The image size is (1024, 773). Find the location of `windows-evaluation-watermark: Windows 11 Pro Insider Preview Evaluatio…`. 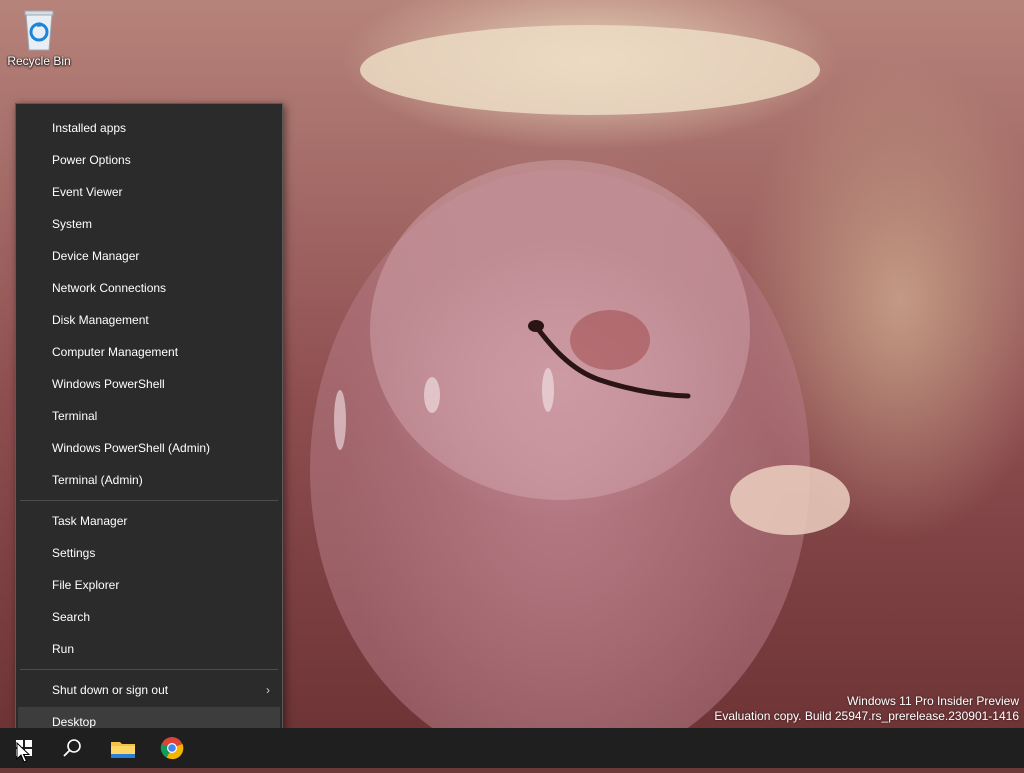

windows-evaluation-watermark: Windows 11 Pro Insider Preview Evaluatio… is located at coordinates (866, 709).